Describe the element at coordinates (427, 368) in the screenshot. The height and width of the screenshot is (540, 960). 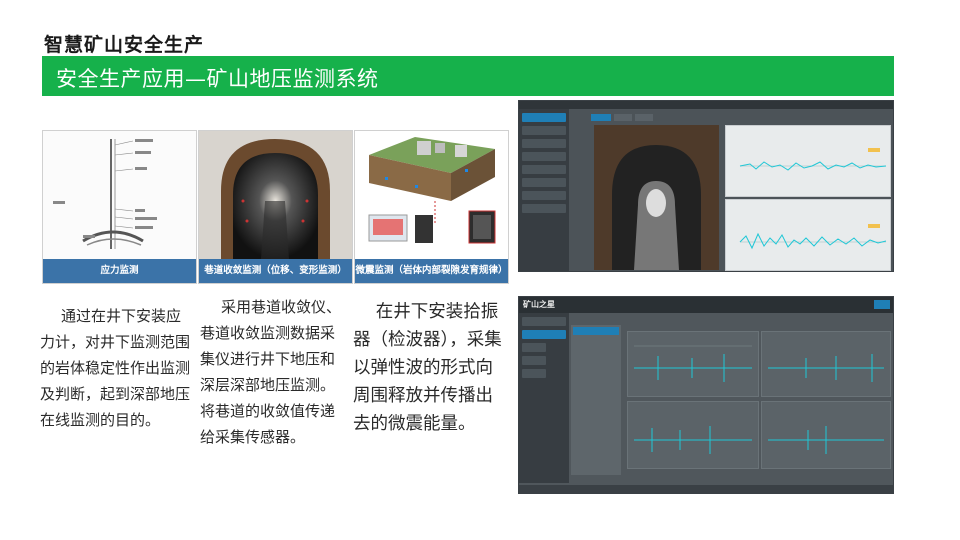
I see `microseismic-description: 在井下安装拾振器（检波器），采集以弹性波的形式向周围释放并传播出去的微震能量。` at that location.